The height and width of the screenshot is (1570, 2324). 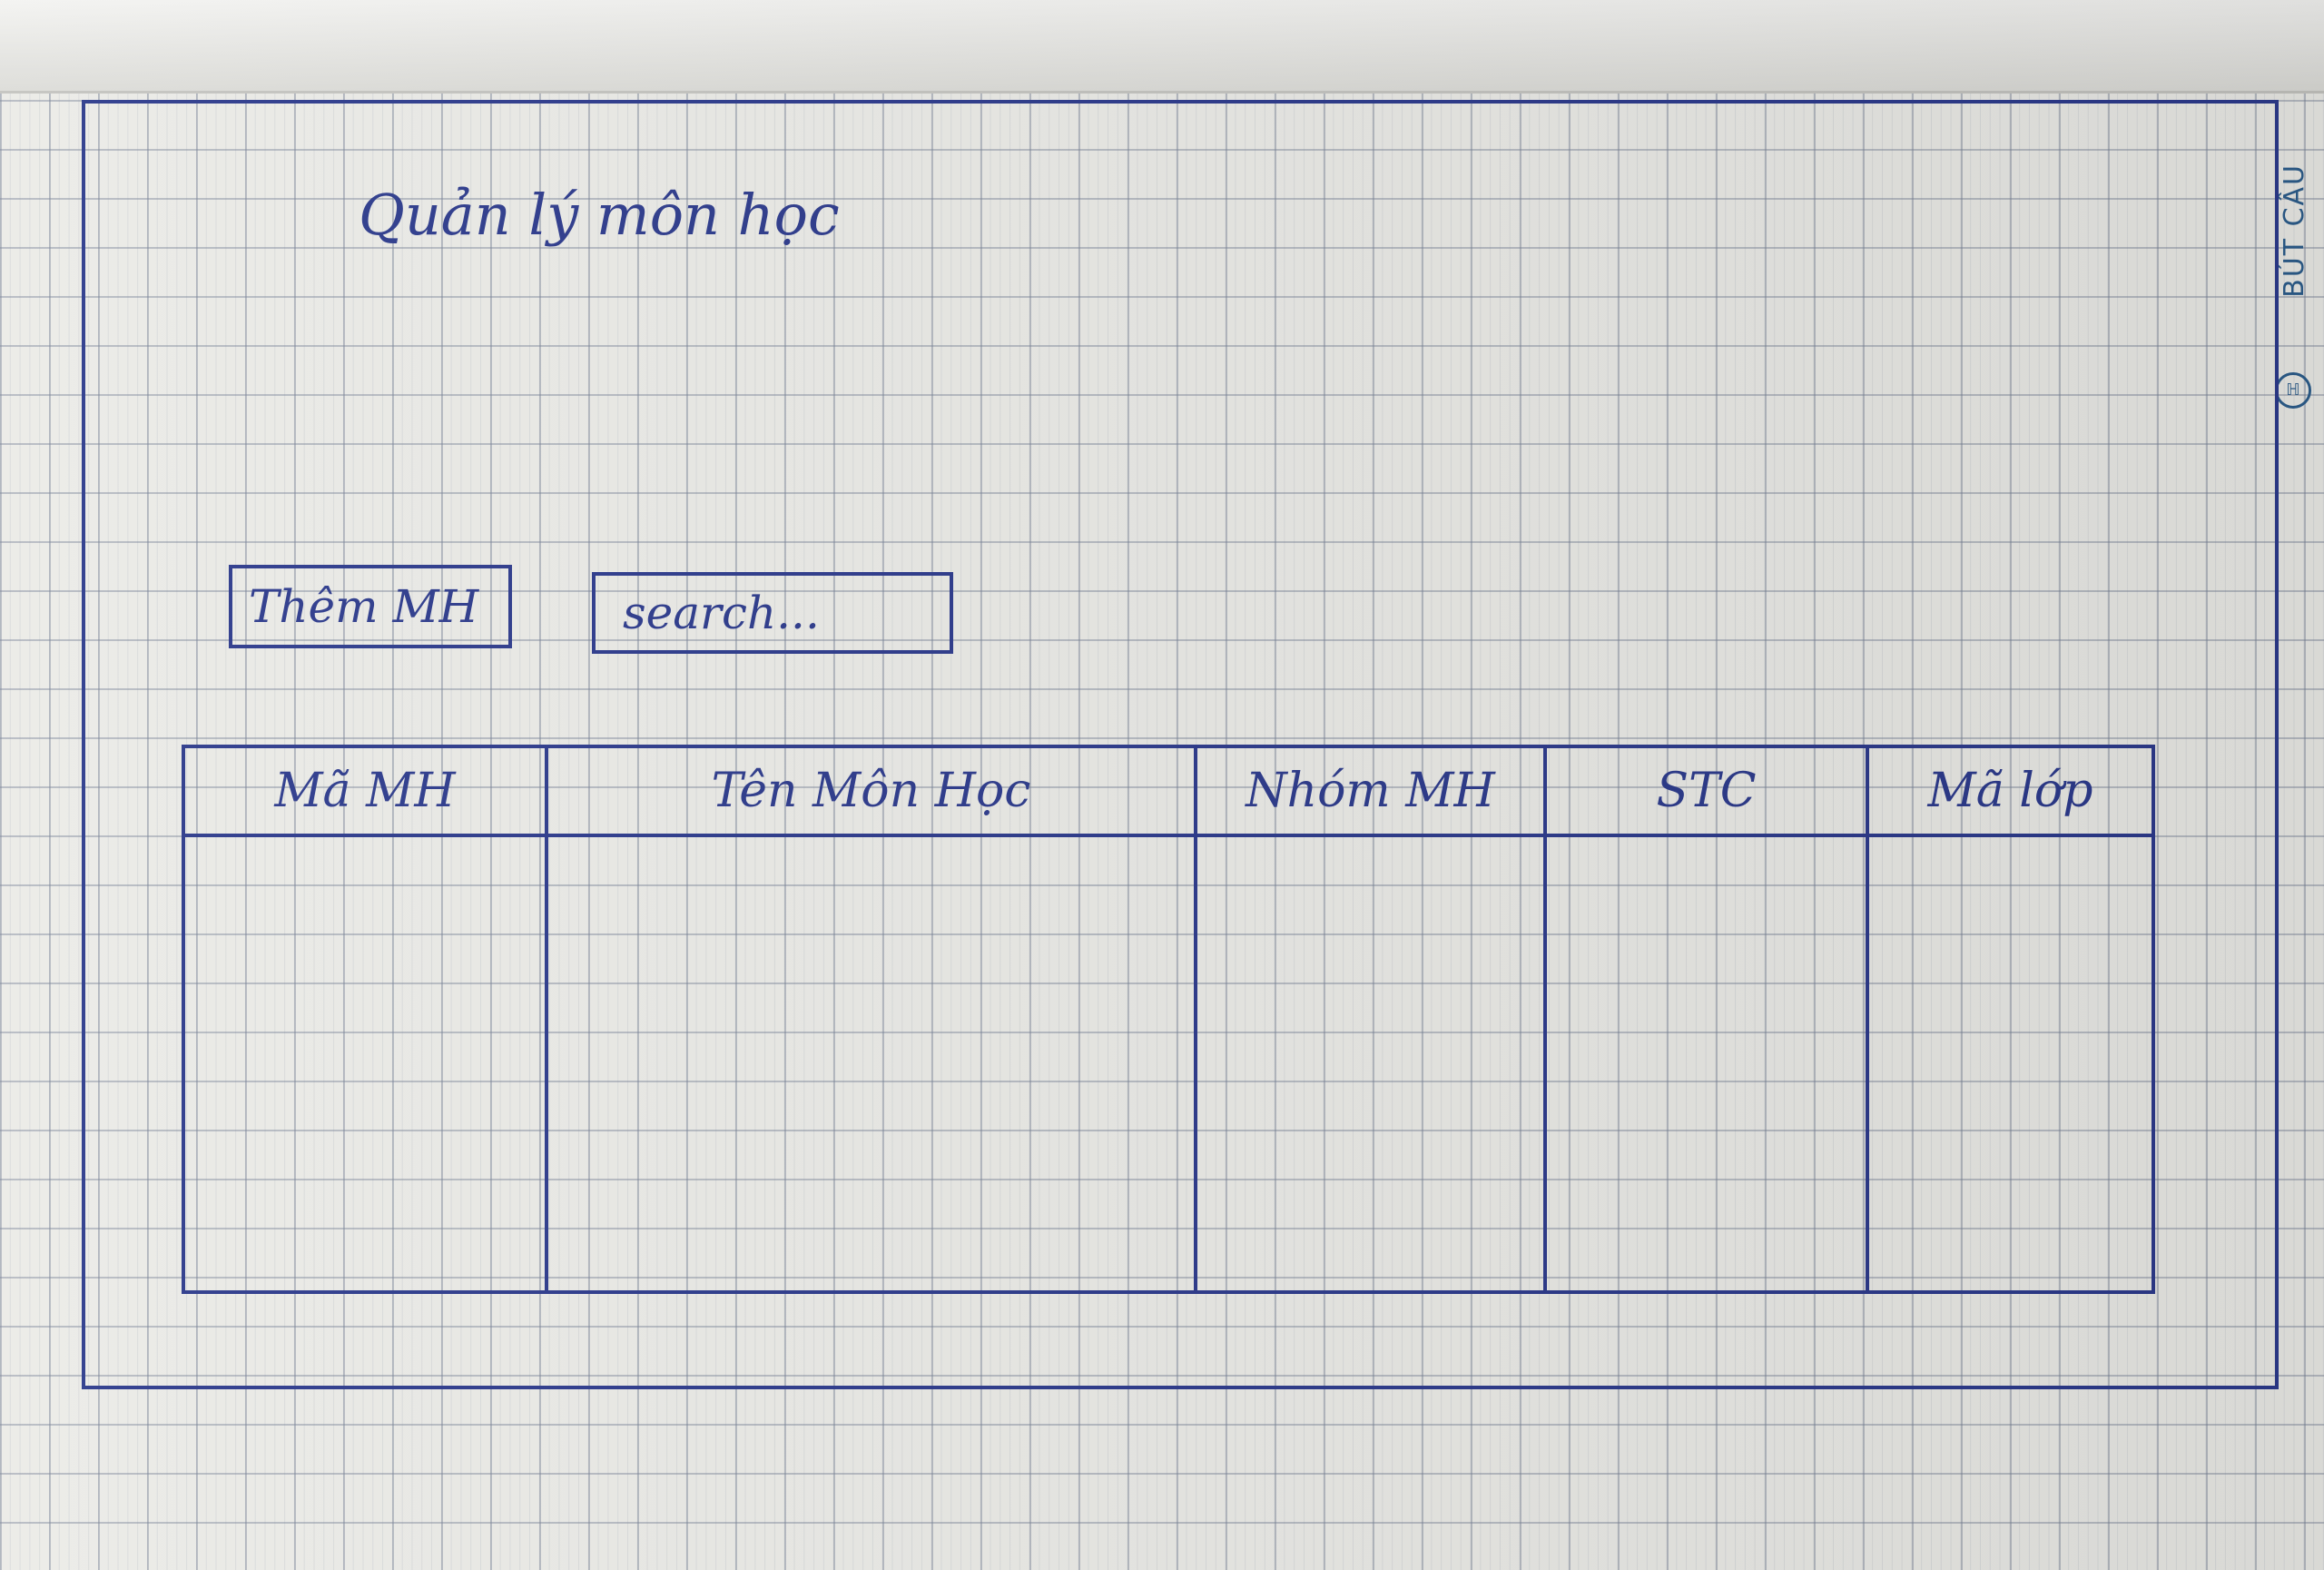 I want to click on search-input, so click(x=772, y=613).